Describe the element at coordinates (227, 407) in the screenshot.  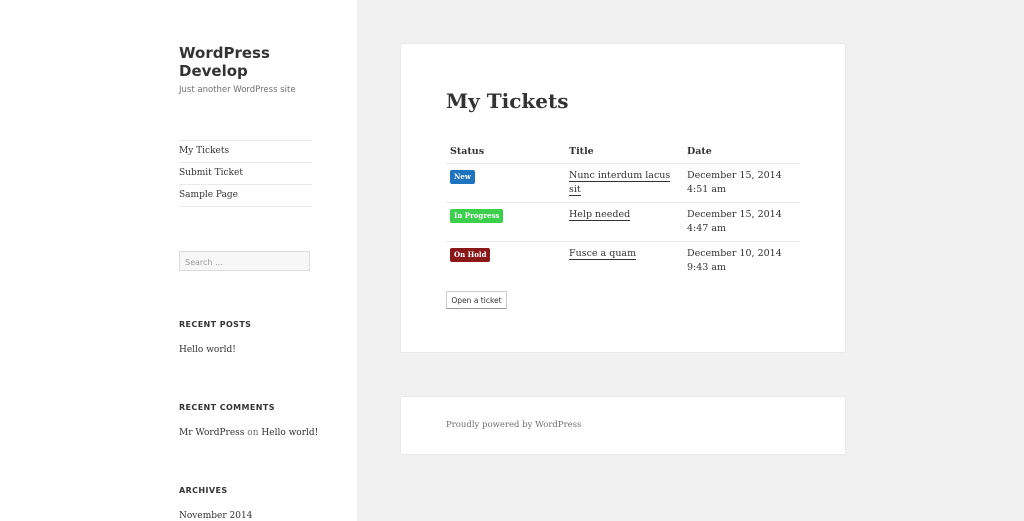
I see `recent-comments-heading: RECENT COMMENTS` at that location.